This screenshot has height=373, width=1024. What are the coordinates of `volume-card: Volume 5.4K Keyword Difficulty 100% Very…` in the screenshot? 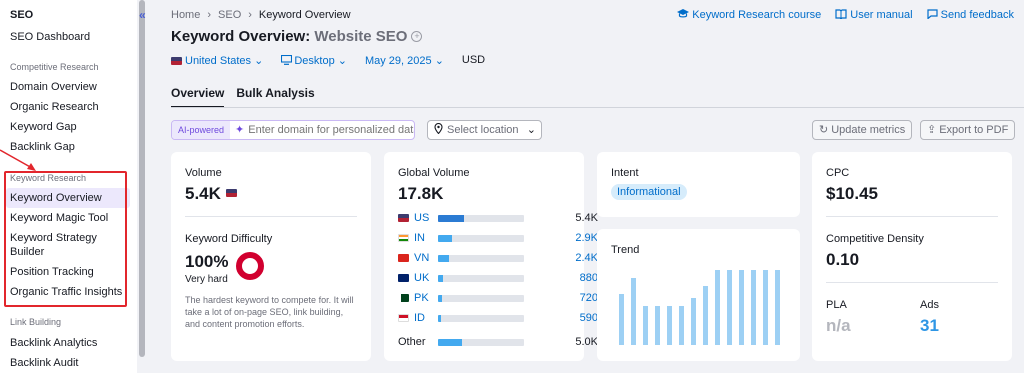 It's located at (271, 256).